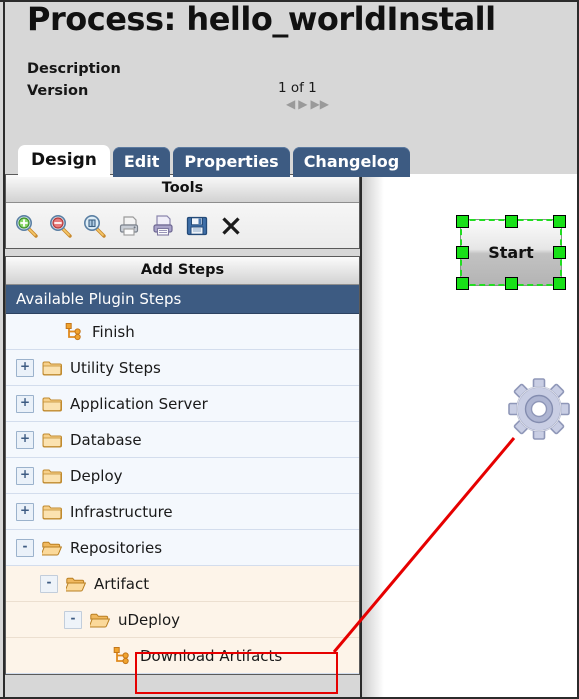 The height and width of the screenshot is (699, 579). Describe the element at coordinates (4, 349) in the screenshot. I see `page-frame-left` at that location.